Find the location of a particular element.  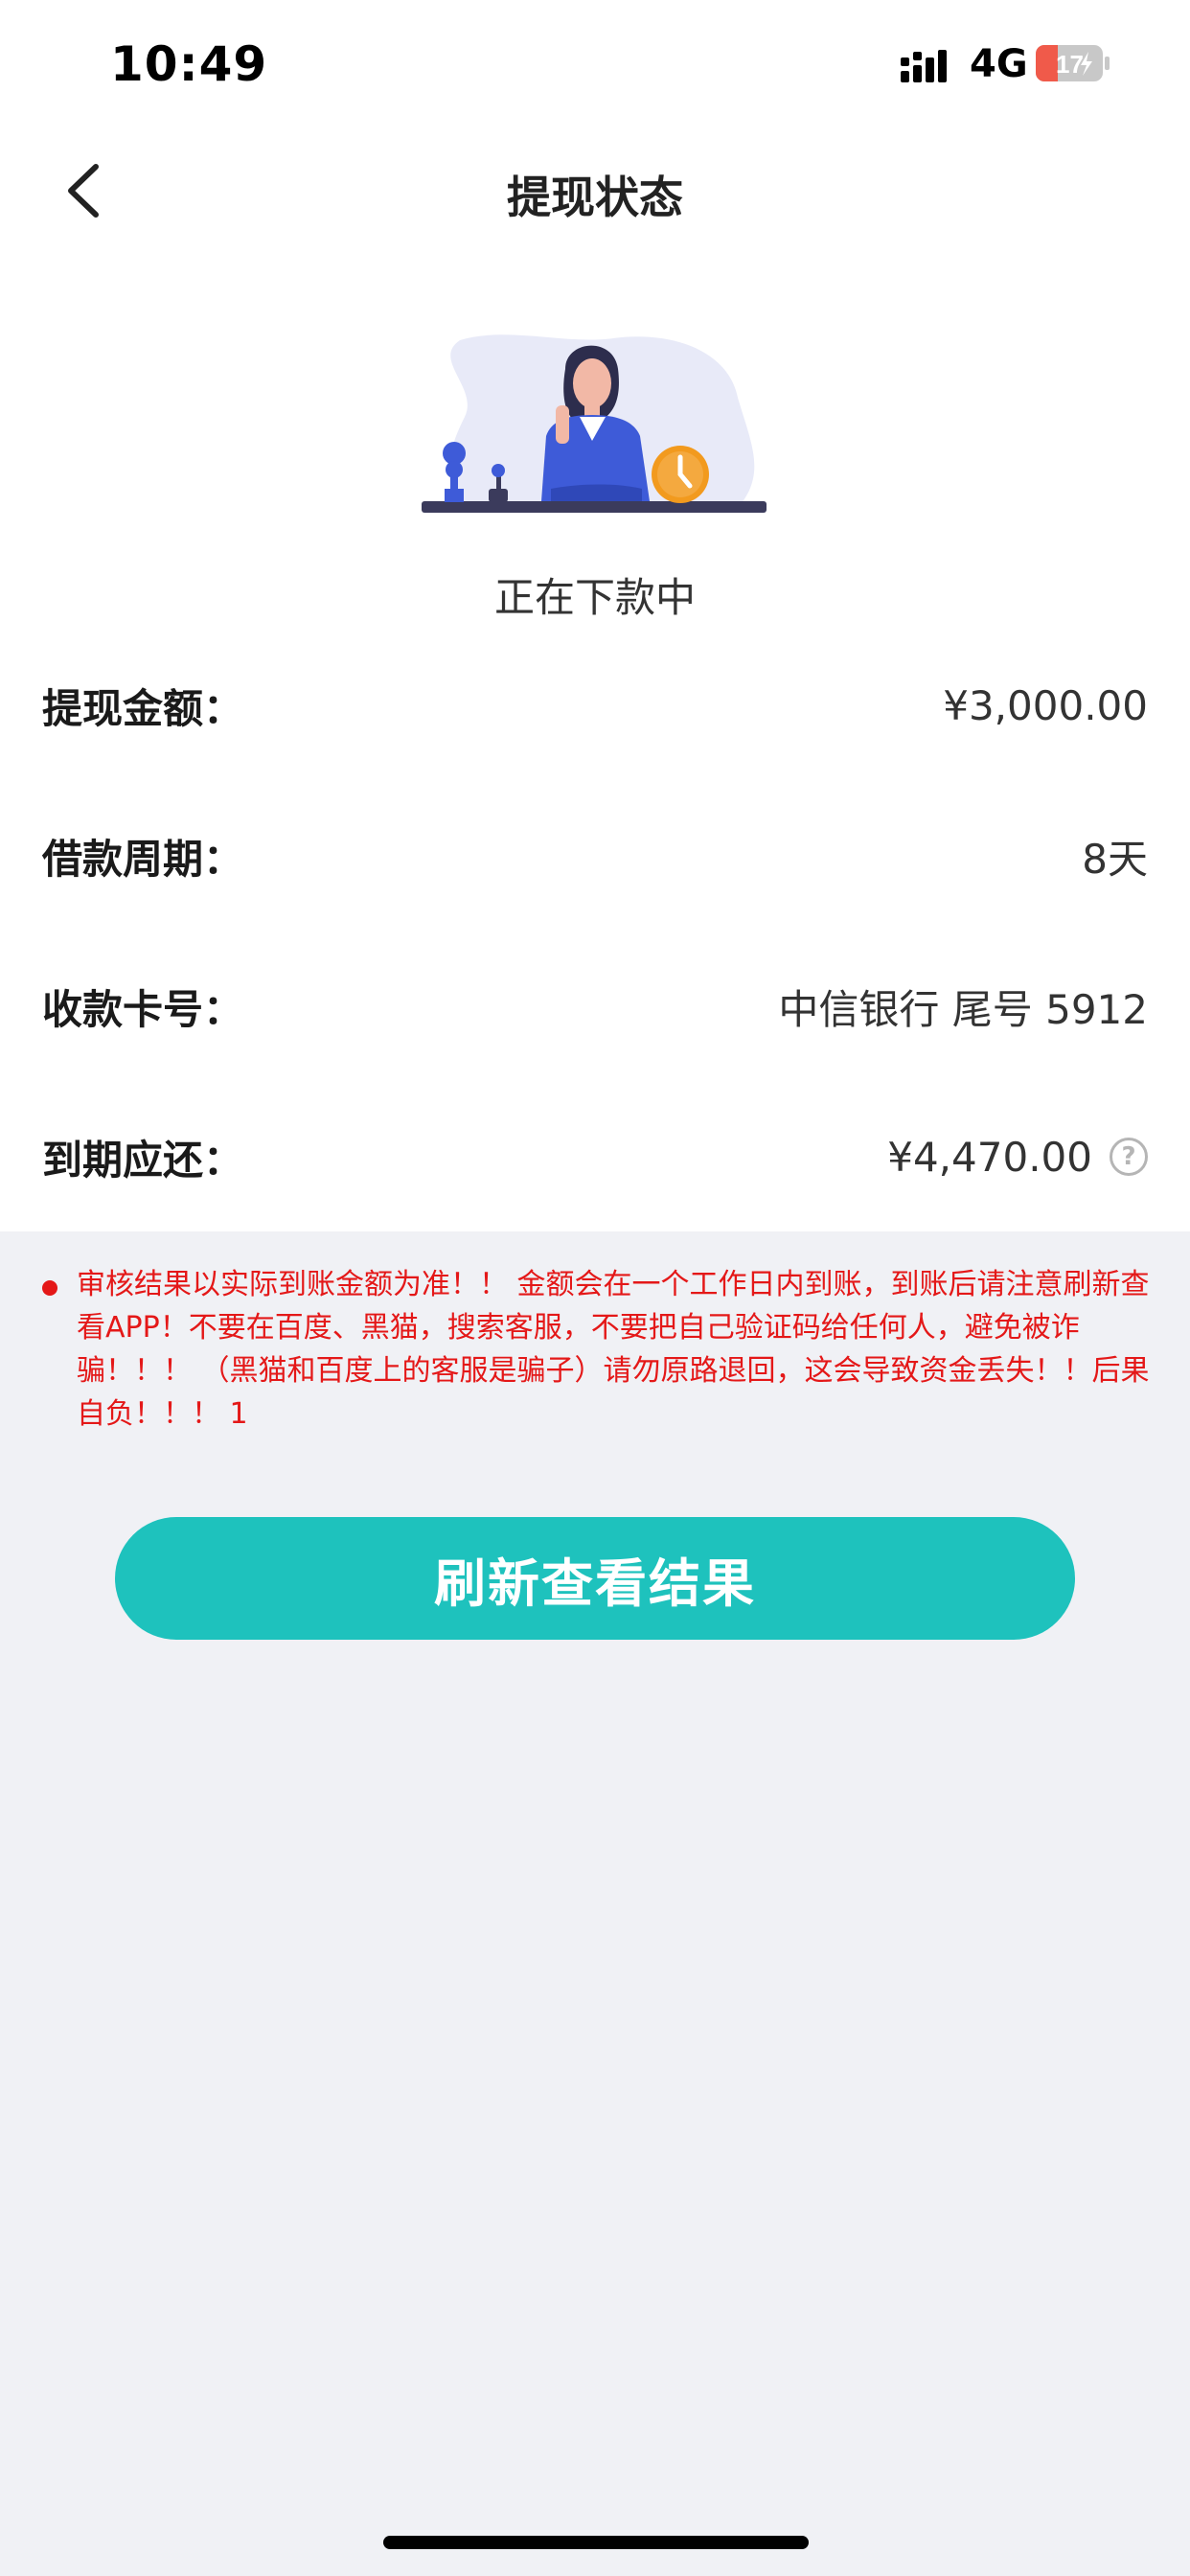

signal-icon is located at coordinates (924, 66).